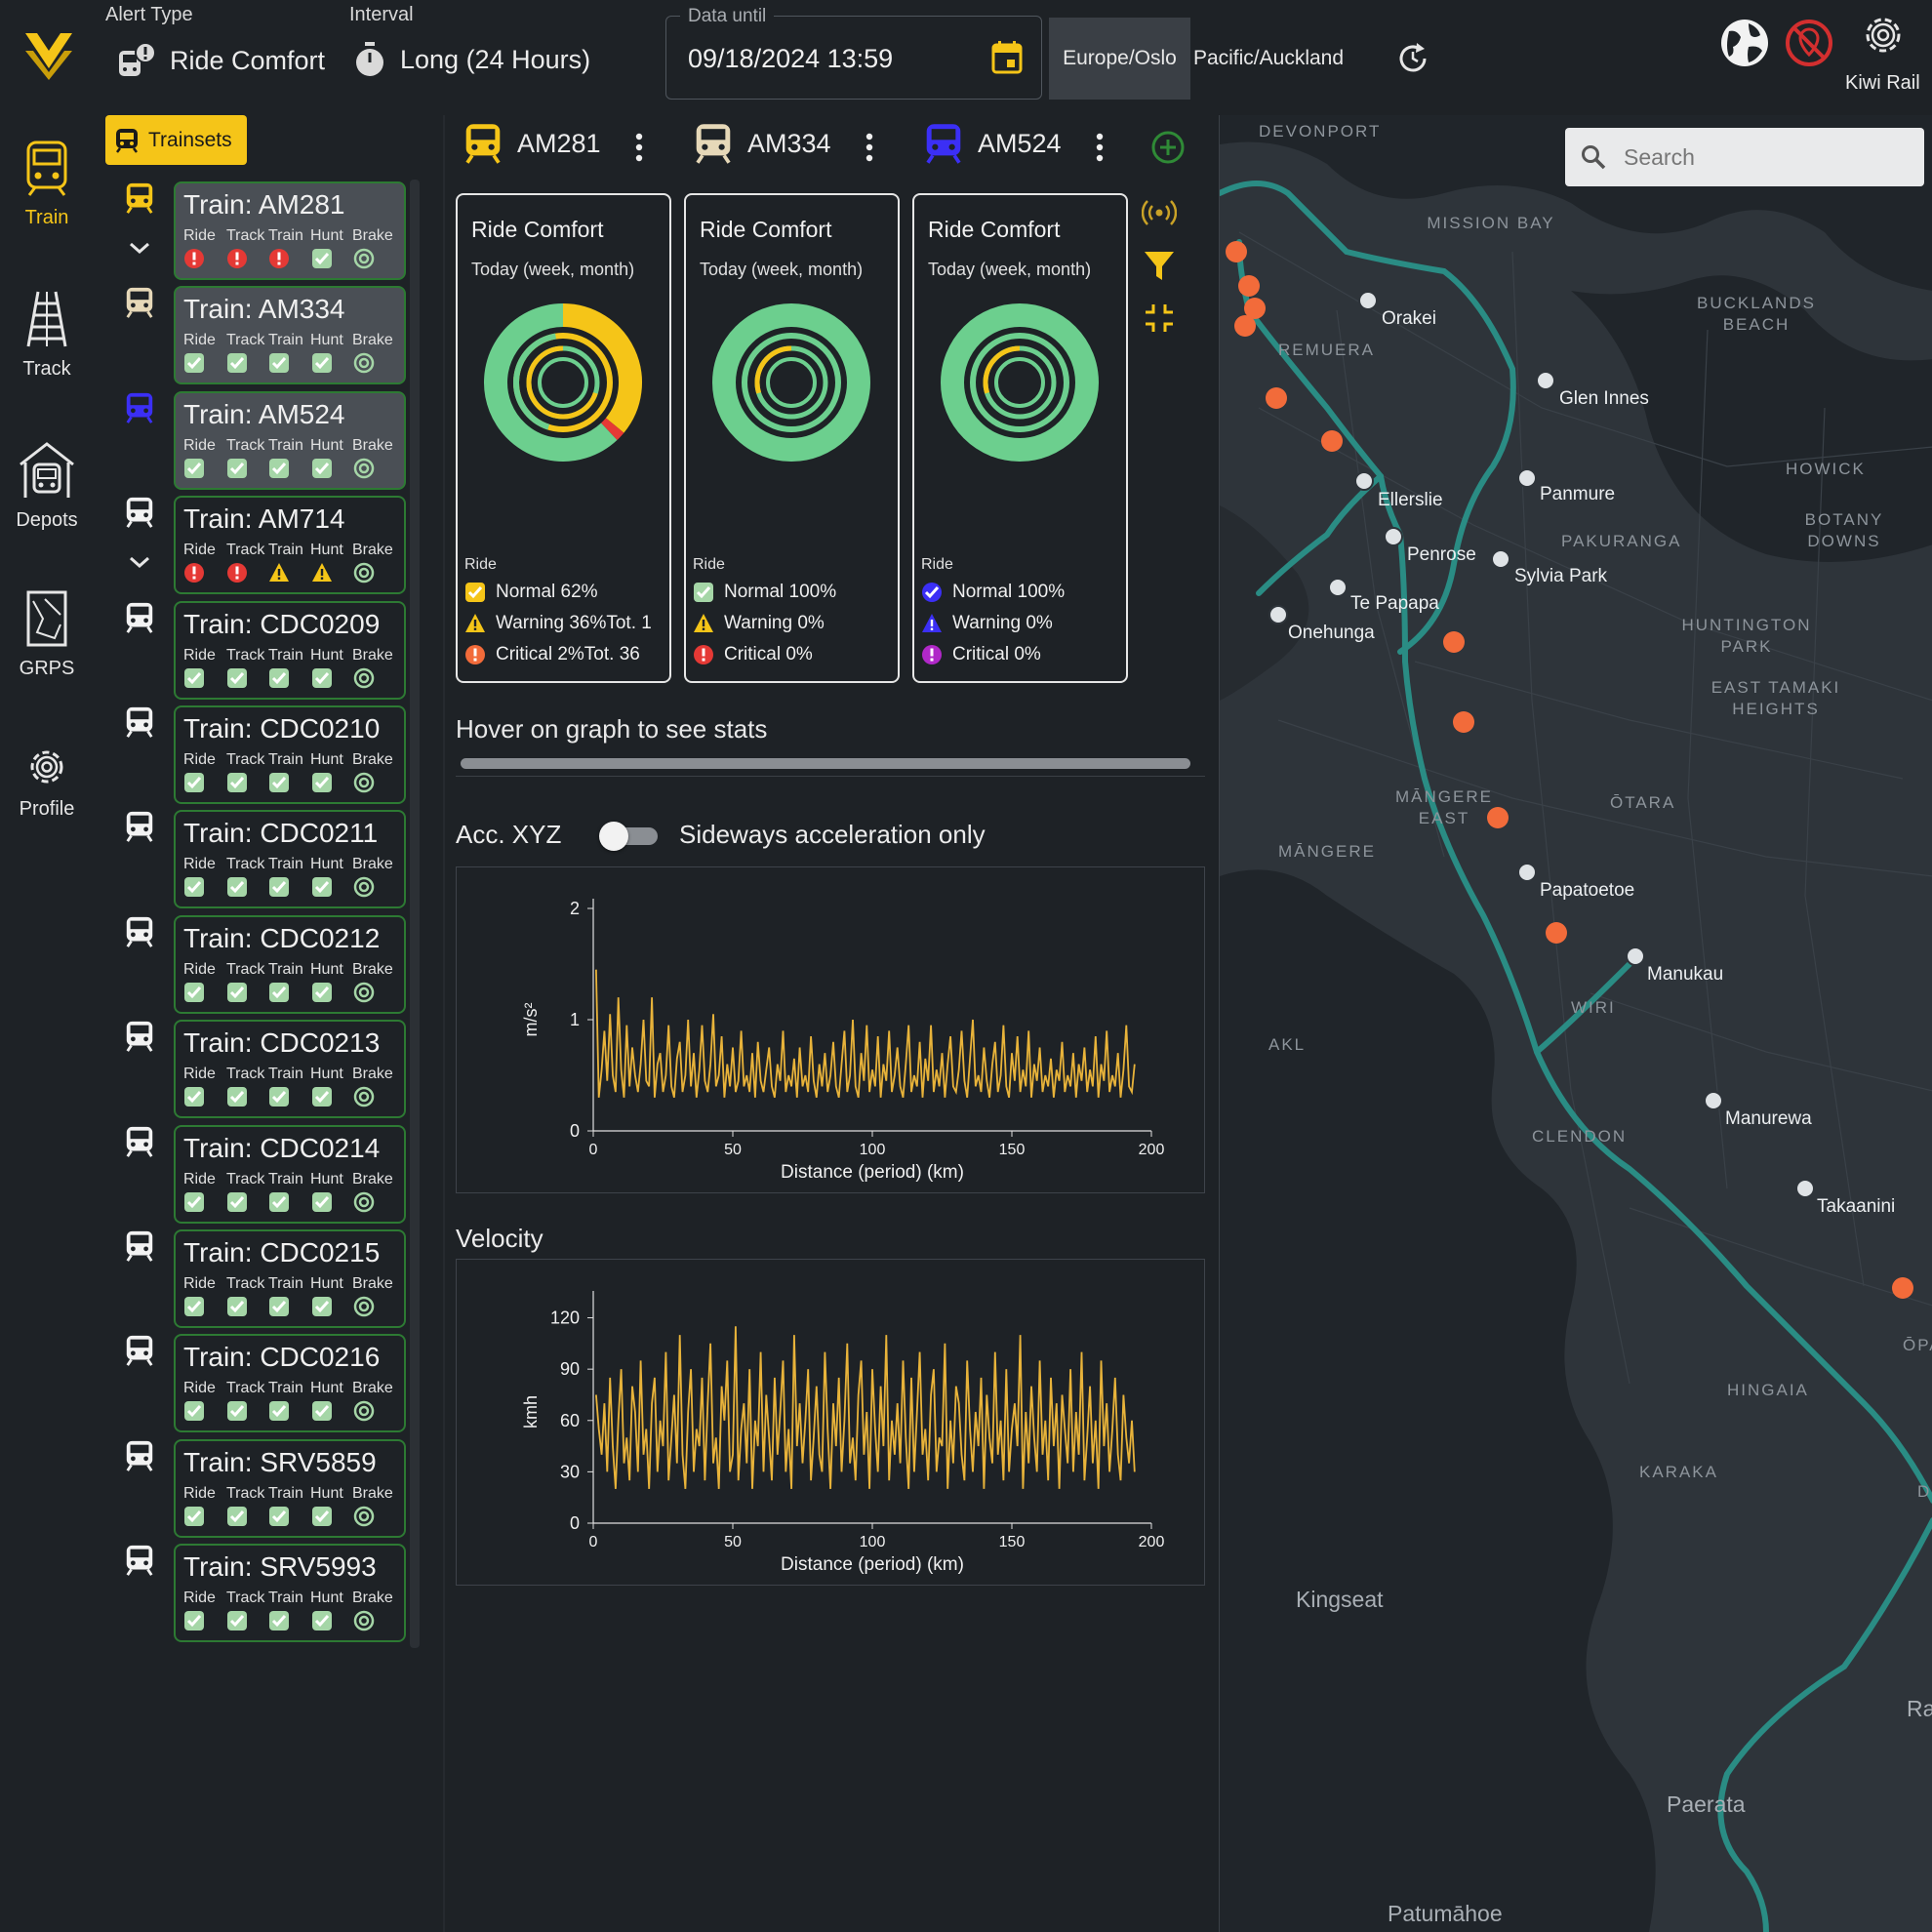 Image resolution: width=1932 pixels, height=1932 pixels. I want to click on refresh-icon, so click(1412, 58).